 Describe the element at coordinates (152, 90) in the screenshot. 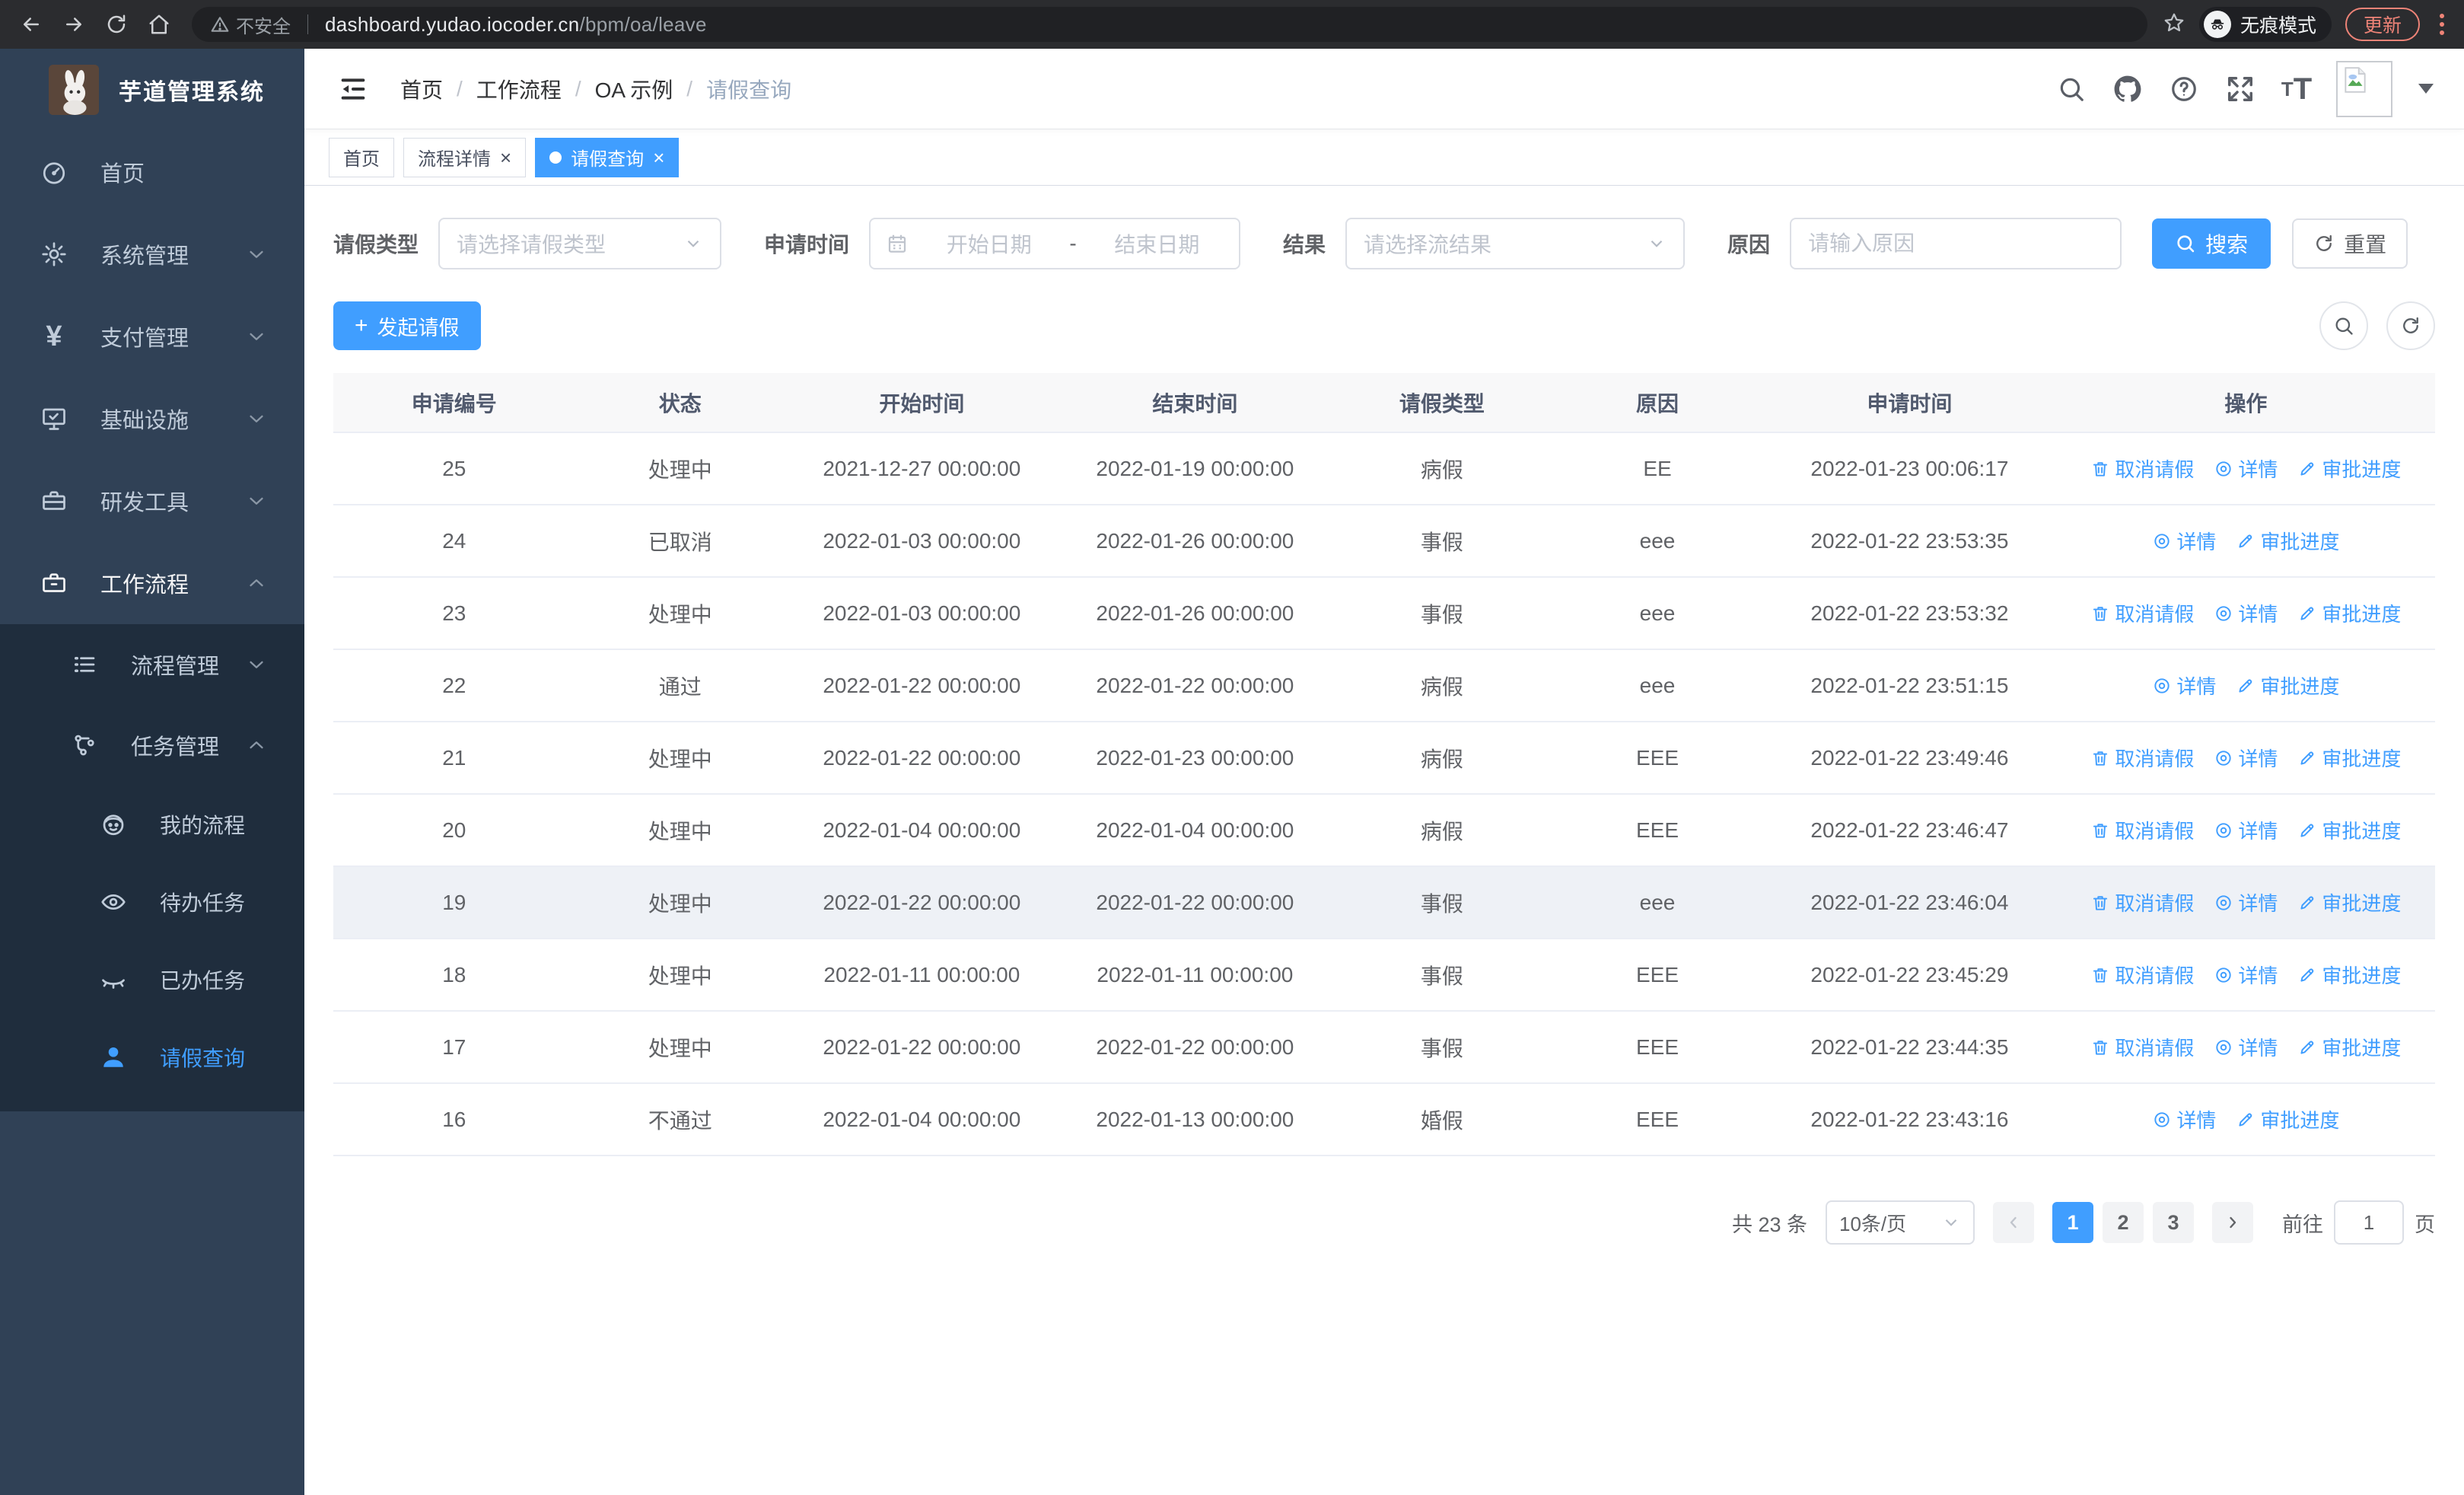

I see `app-logo-row: 芋道管理系统` at that location.